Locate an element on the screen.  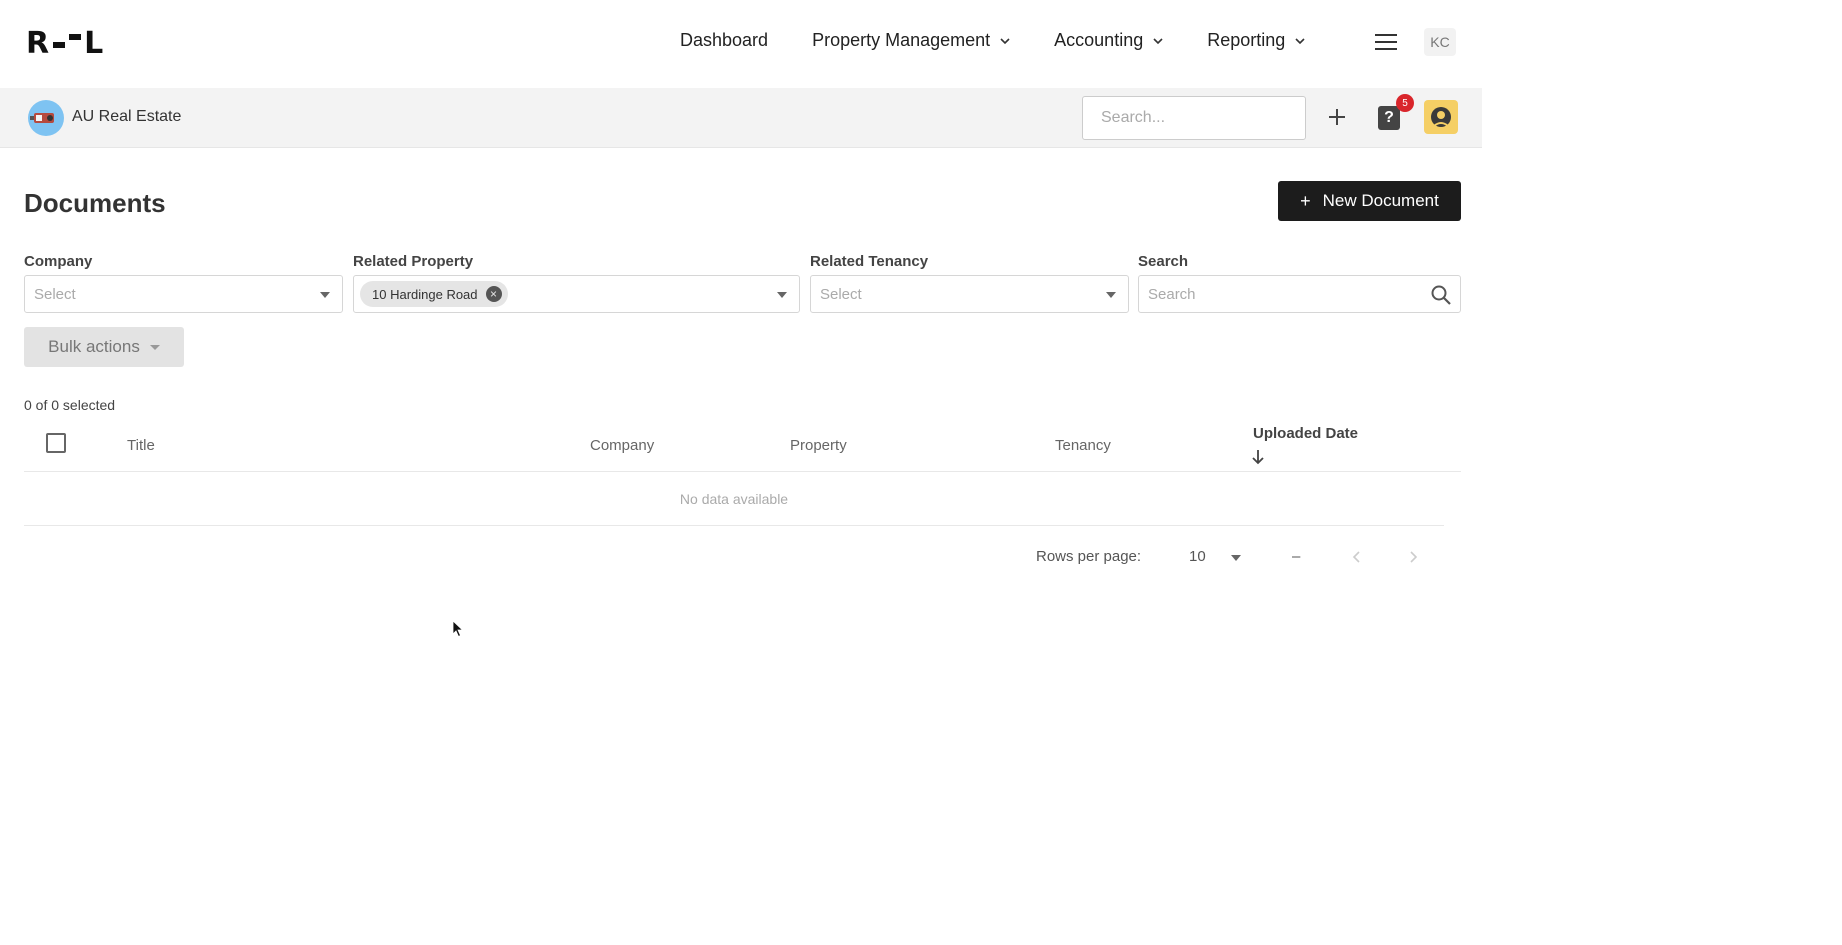
selection-count: 0 of 0 selected is located at coordinates (70, 405).